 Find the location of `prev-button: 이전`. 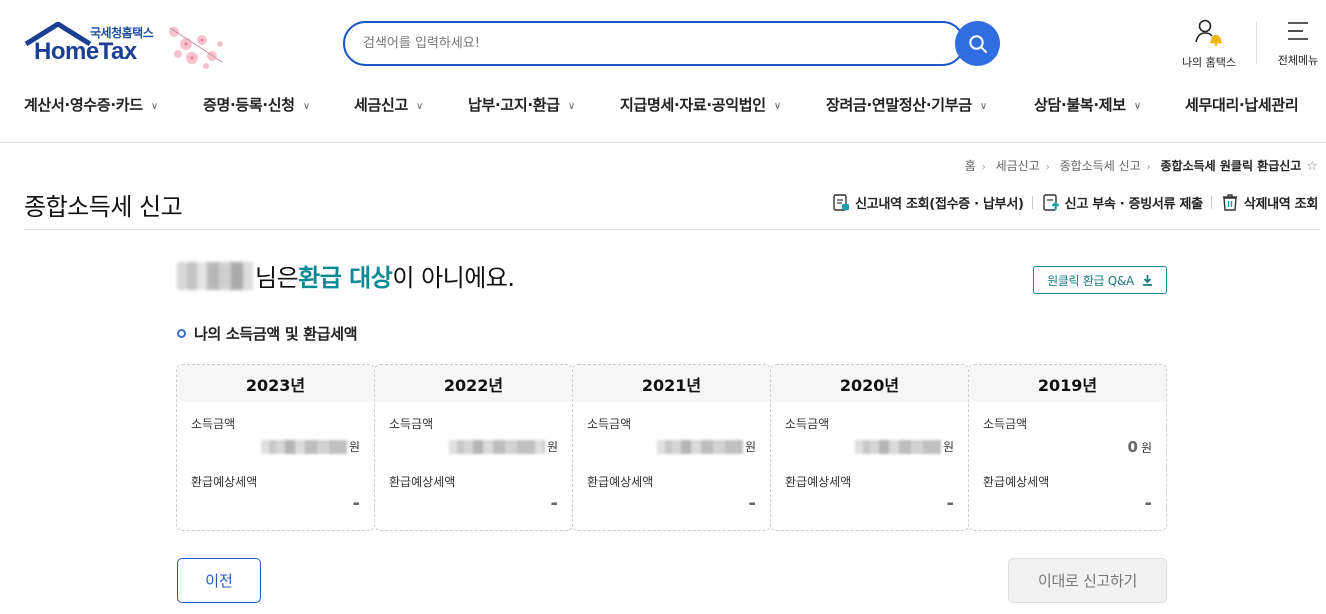

prev-button: 이전 is located at coordinates (219, 580).